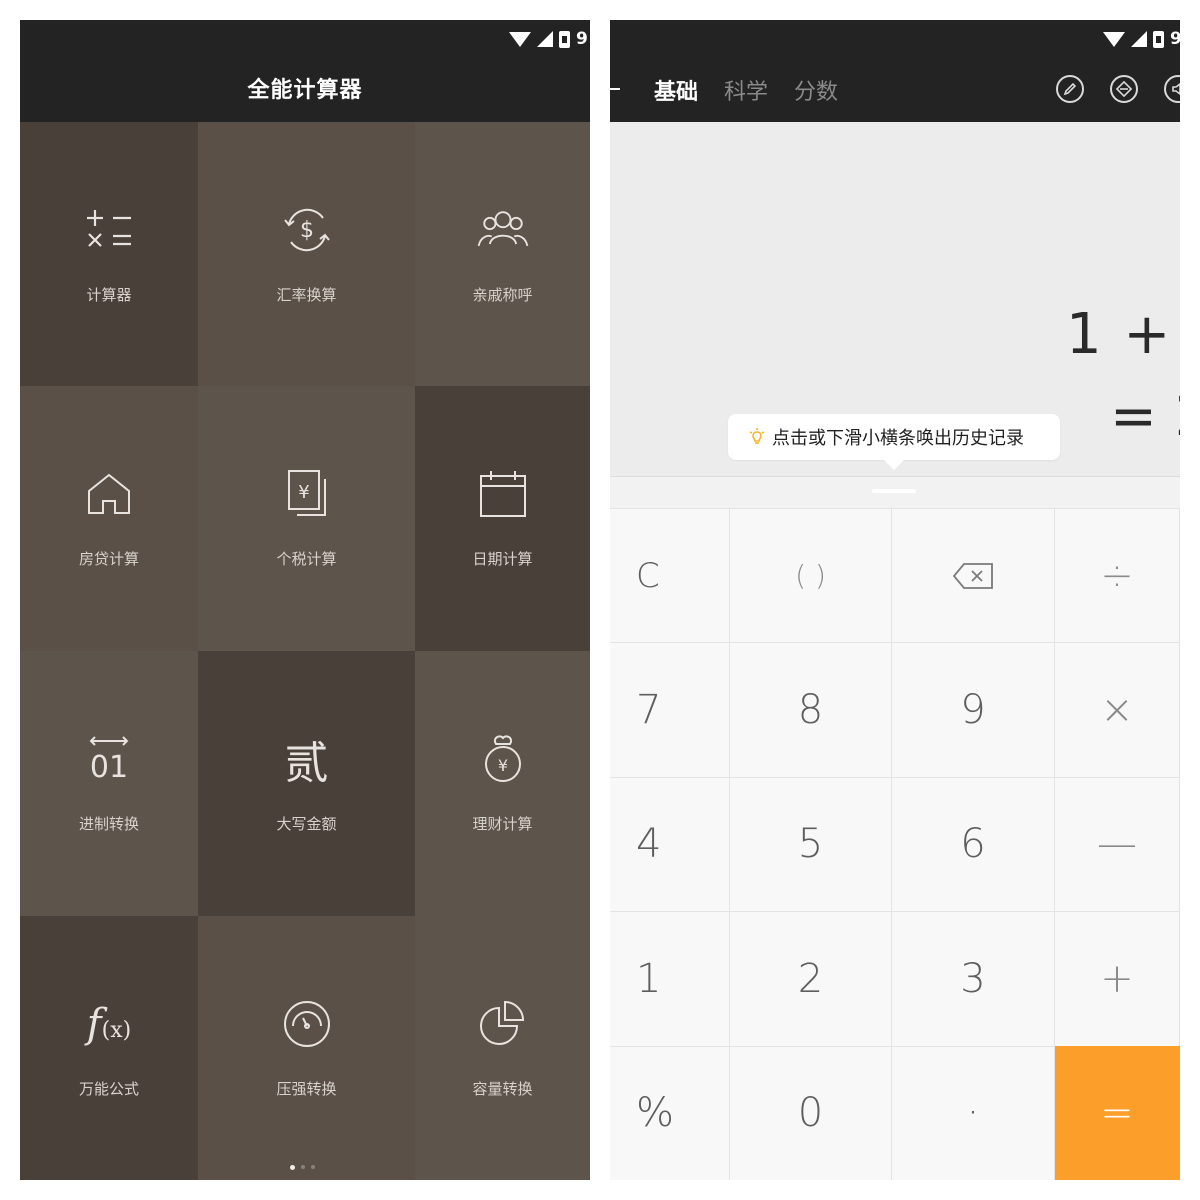  What do you see at coordinates (108, 1089) in the screenshot?
I see `tile-label: 万能公式` at bounding box center [108, 1089].